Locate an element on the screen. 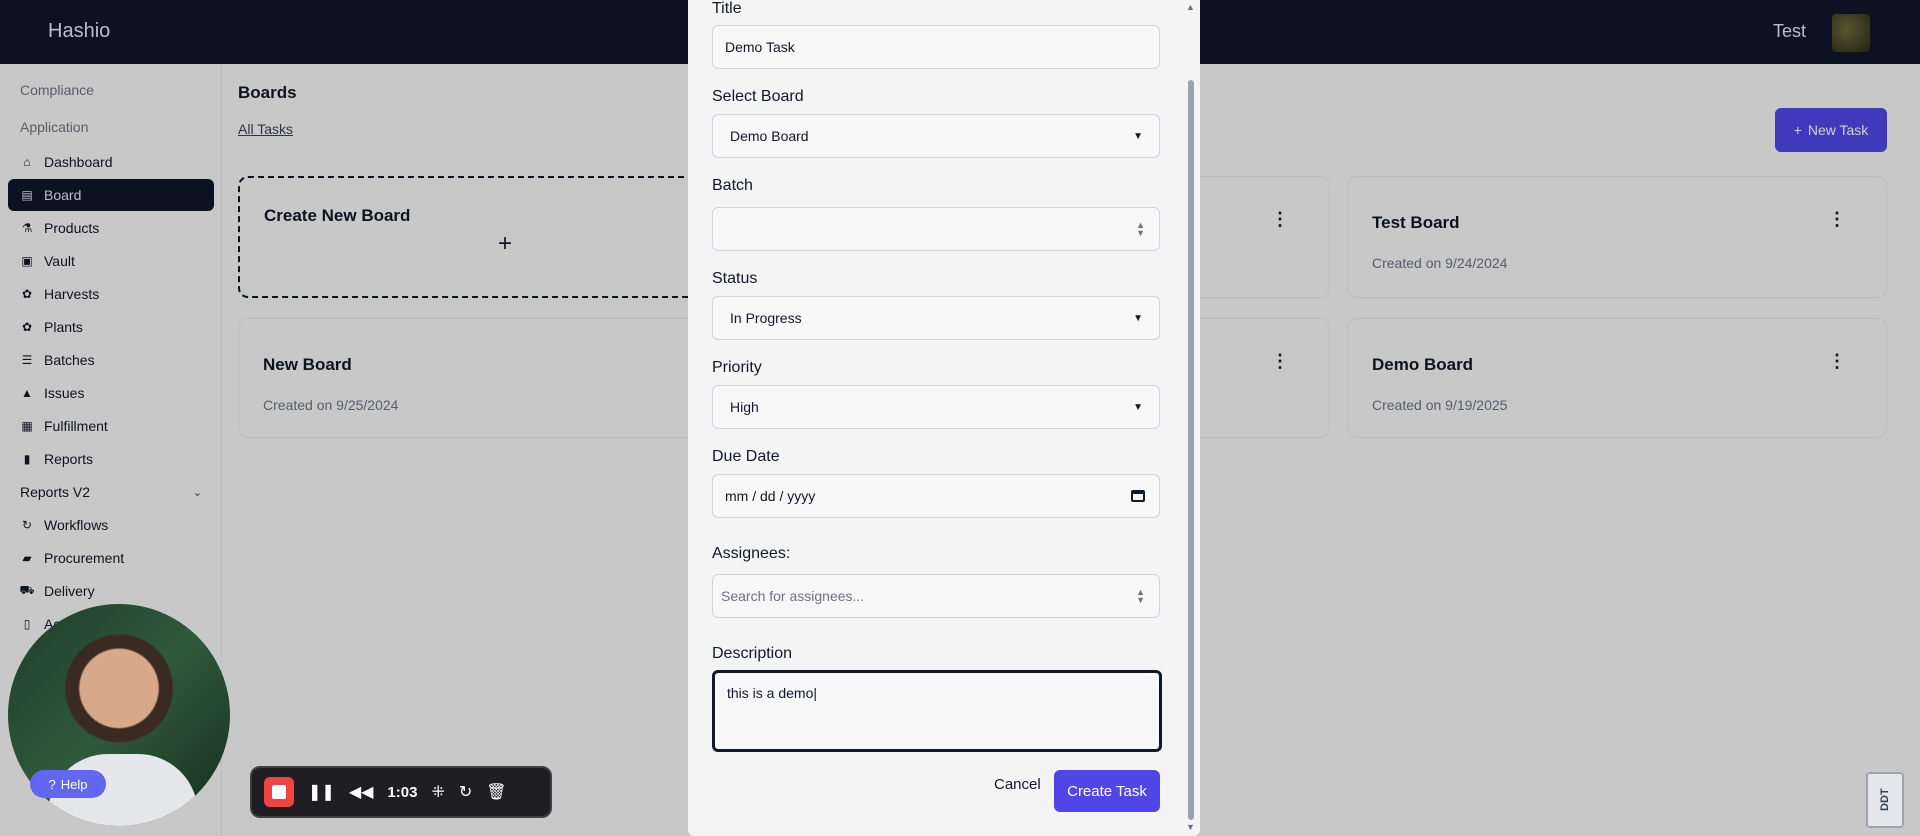 This screenshot has height=836, width=1920. create-task-button: Create Task is located at coordinates (1107, 791).